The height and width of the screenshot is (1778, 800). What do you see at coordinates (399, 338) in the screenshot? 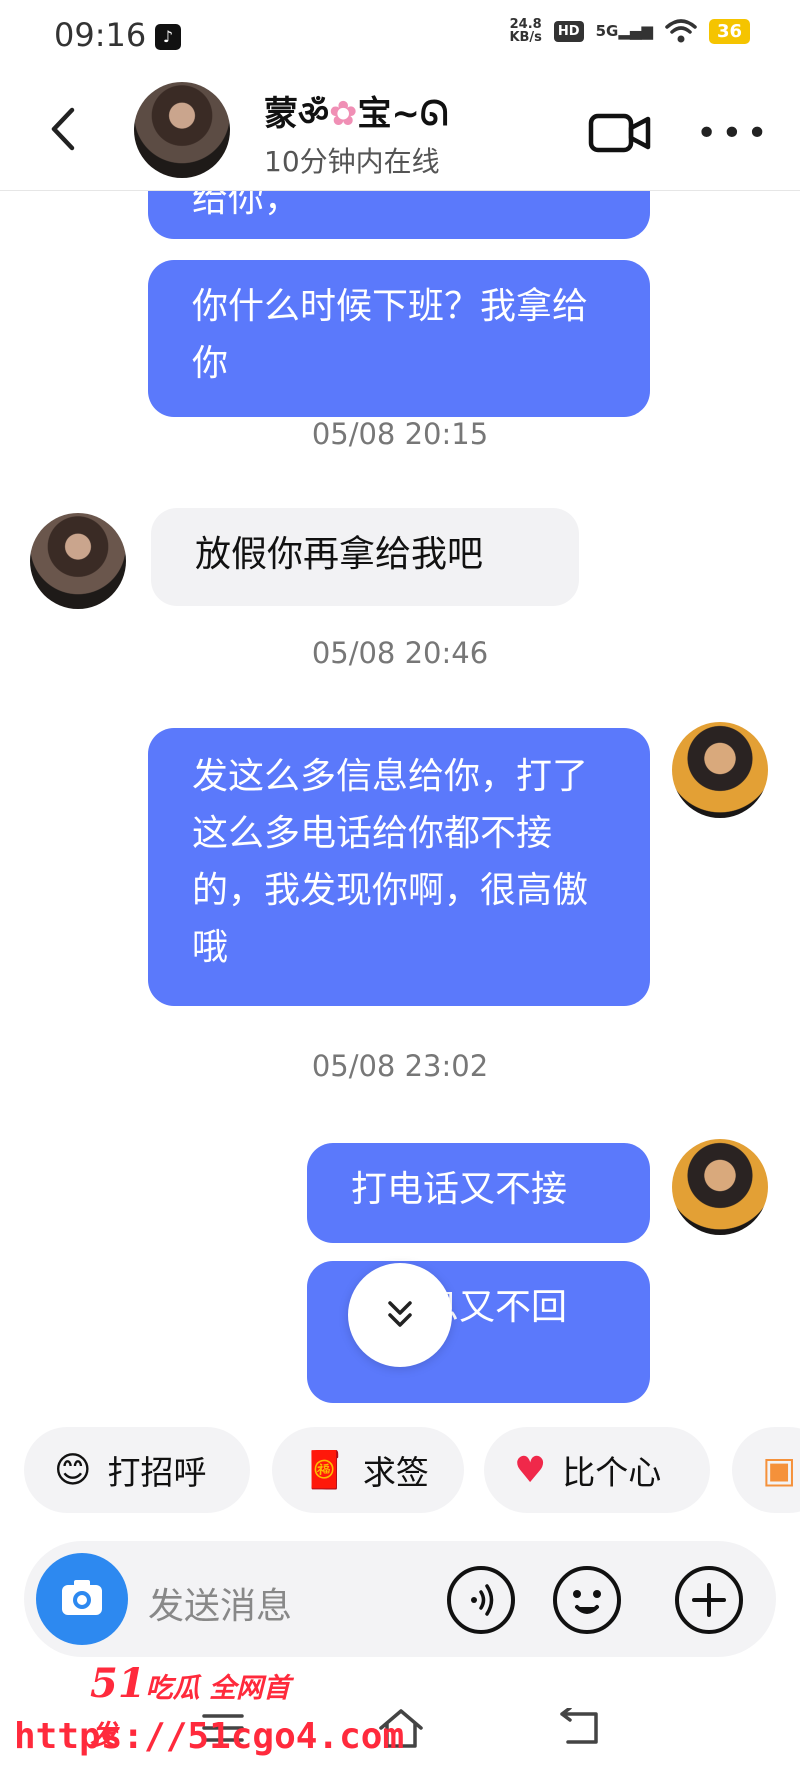
I see `message-bubble-outgoing: 你什么时候下班？我拿给你` at bounding box center [399, 338].